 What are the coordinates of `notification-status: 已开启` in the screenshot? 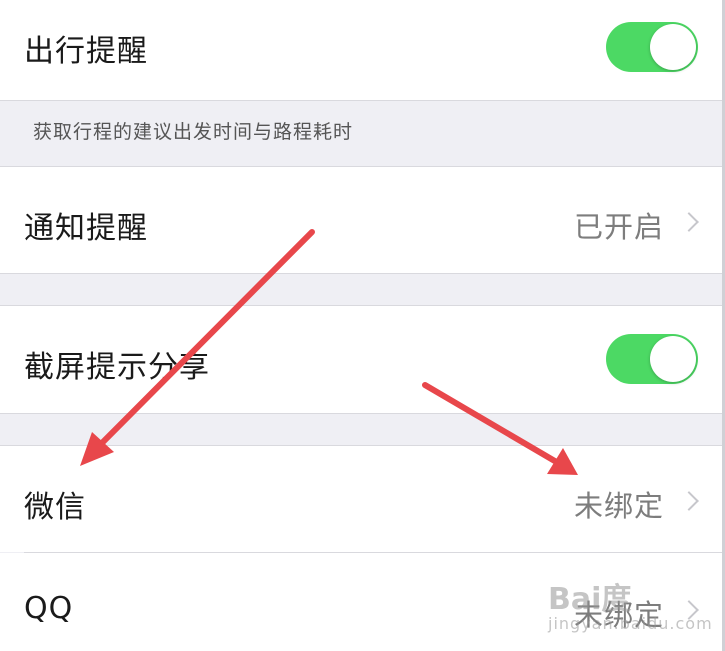 It's located at (618, 227).